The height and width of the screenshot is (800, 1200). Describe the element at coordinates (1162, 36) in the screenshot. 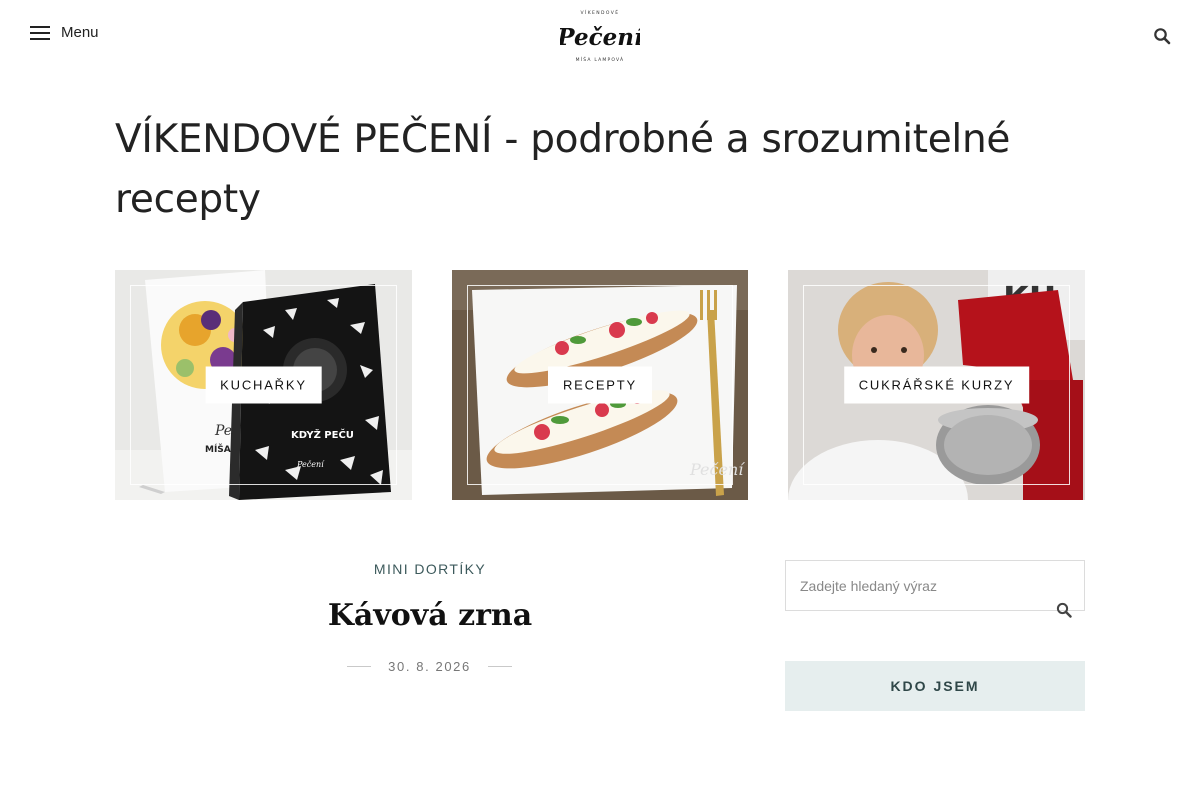

I see `search-icon` at that location.